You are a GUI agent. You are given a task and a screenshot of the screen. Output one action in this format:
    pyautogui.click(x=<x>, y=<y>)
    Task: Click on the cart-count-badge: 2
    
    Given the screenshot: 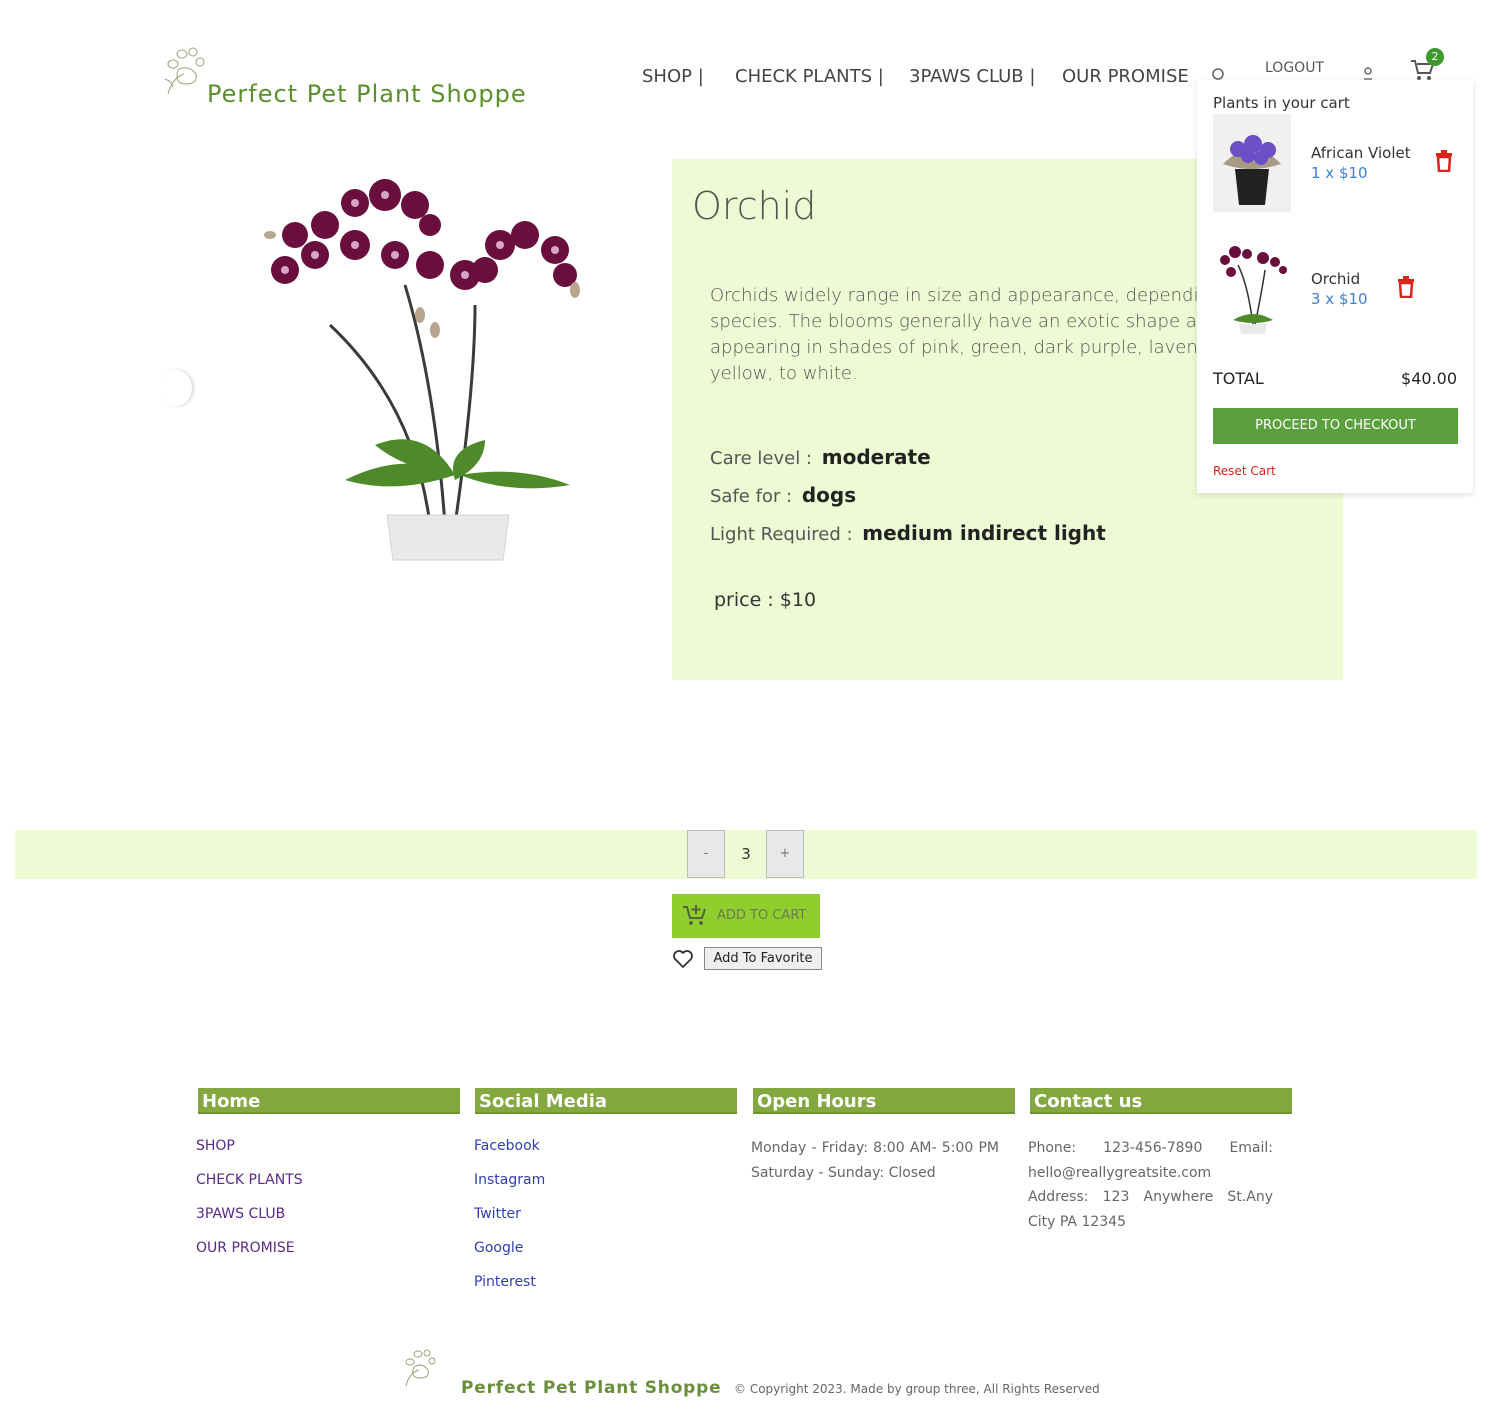 What is the action you would take?
    pyautogui.click(x=1435, y=57)
    